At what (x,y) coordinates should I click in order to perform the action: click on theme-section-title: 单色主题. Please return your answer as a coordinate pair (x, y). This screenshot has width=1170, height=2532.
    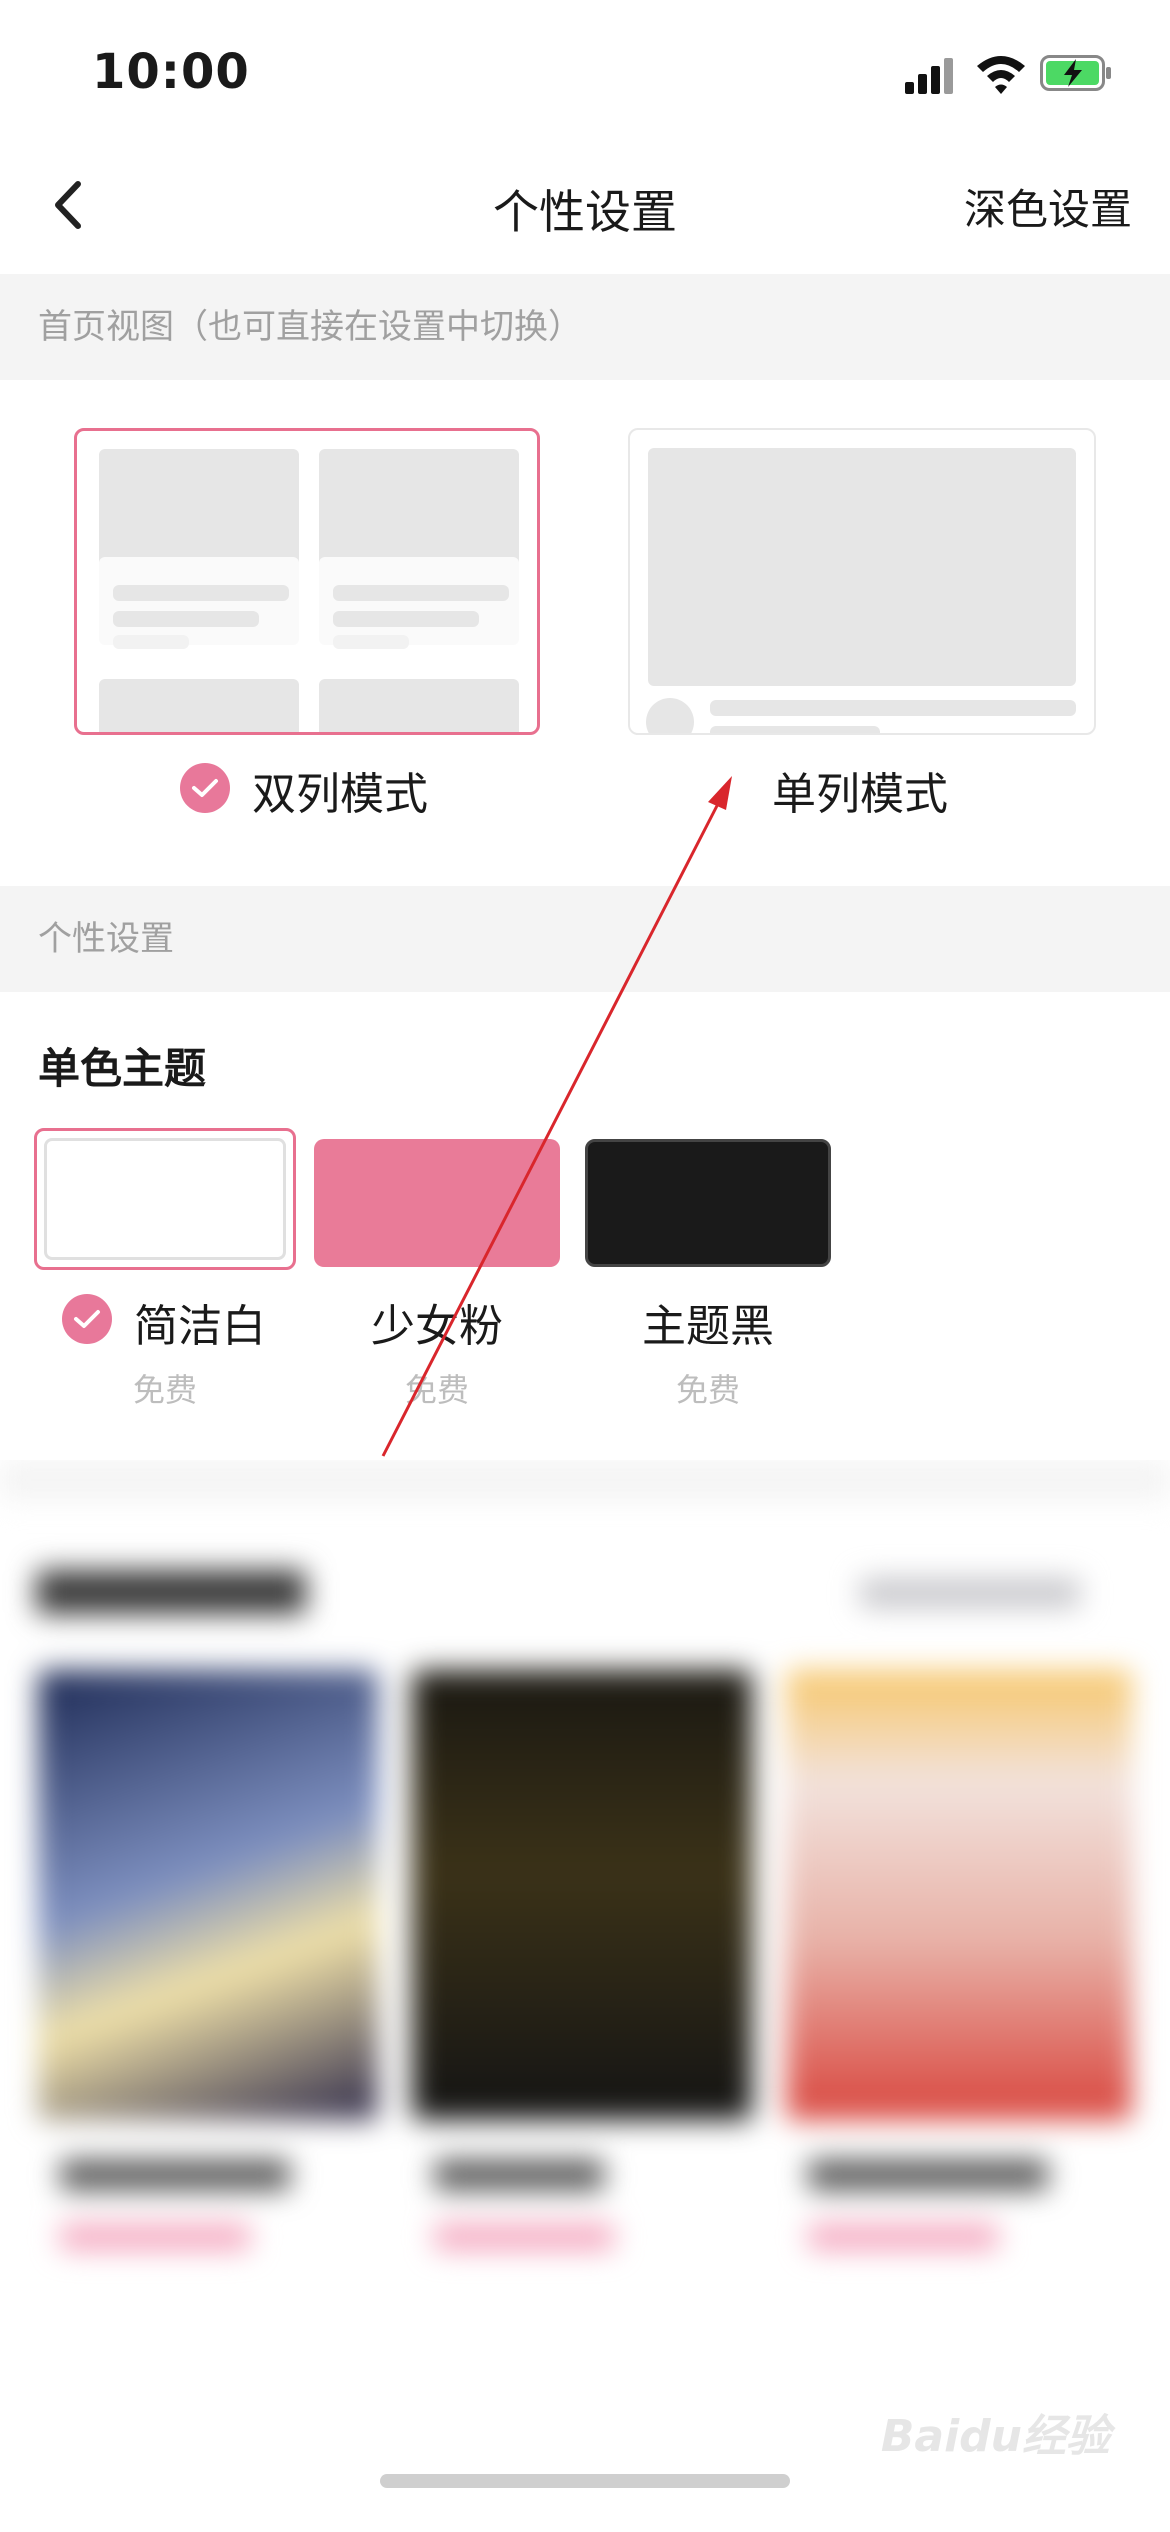
    Looking at the image, I should click on (122, 1068).